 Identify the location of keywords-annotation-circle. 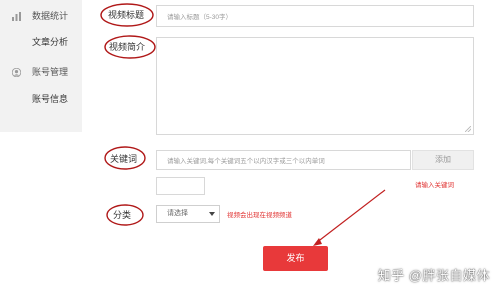
(125, 158).